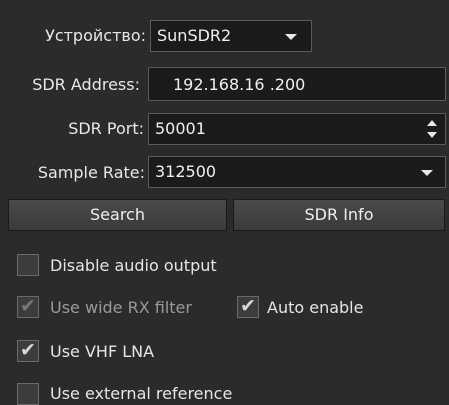 This screenshot has height=405, width=449. What do you see at coordinates (28, 394) in the screenshot?
I see `external-ref-checkbox` at bounding box center [28, 394].